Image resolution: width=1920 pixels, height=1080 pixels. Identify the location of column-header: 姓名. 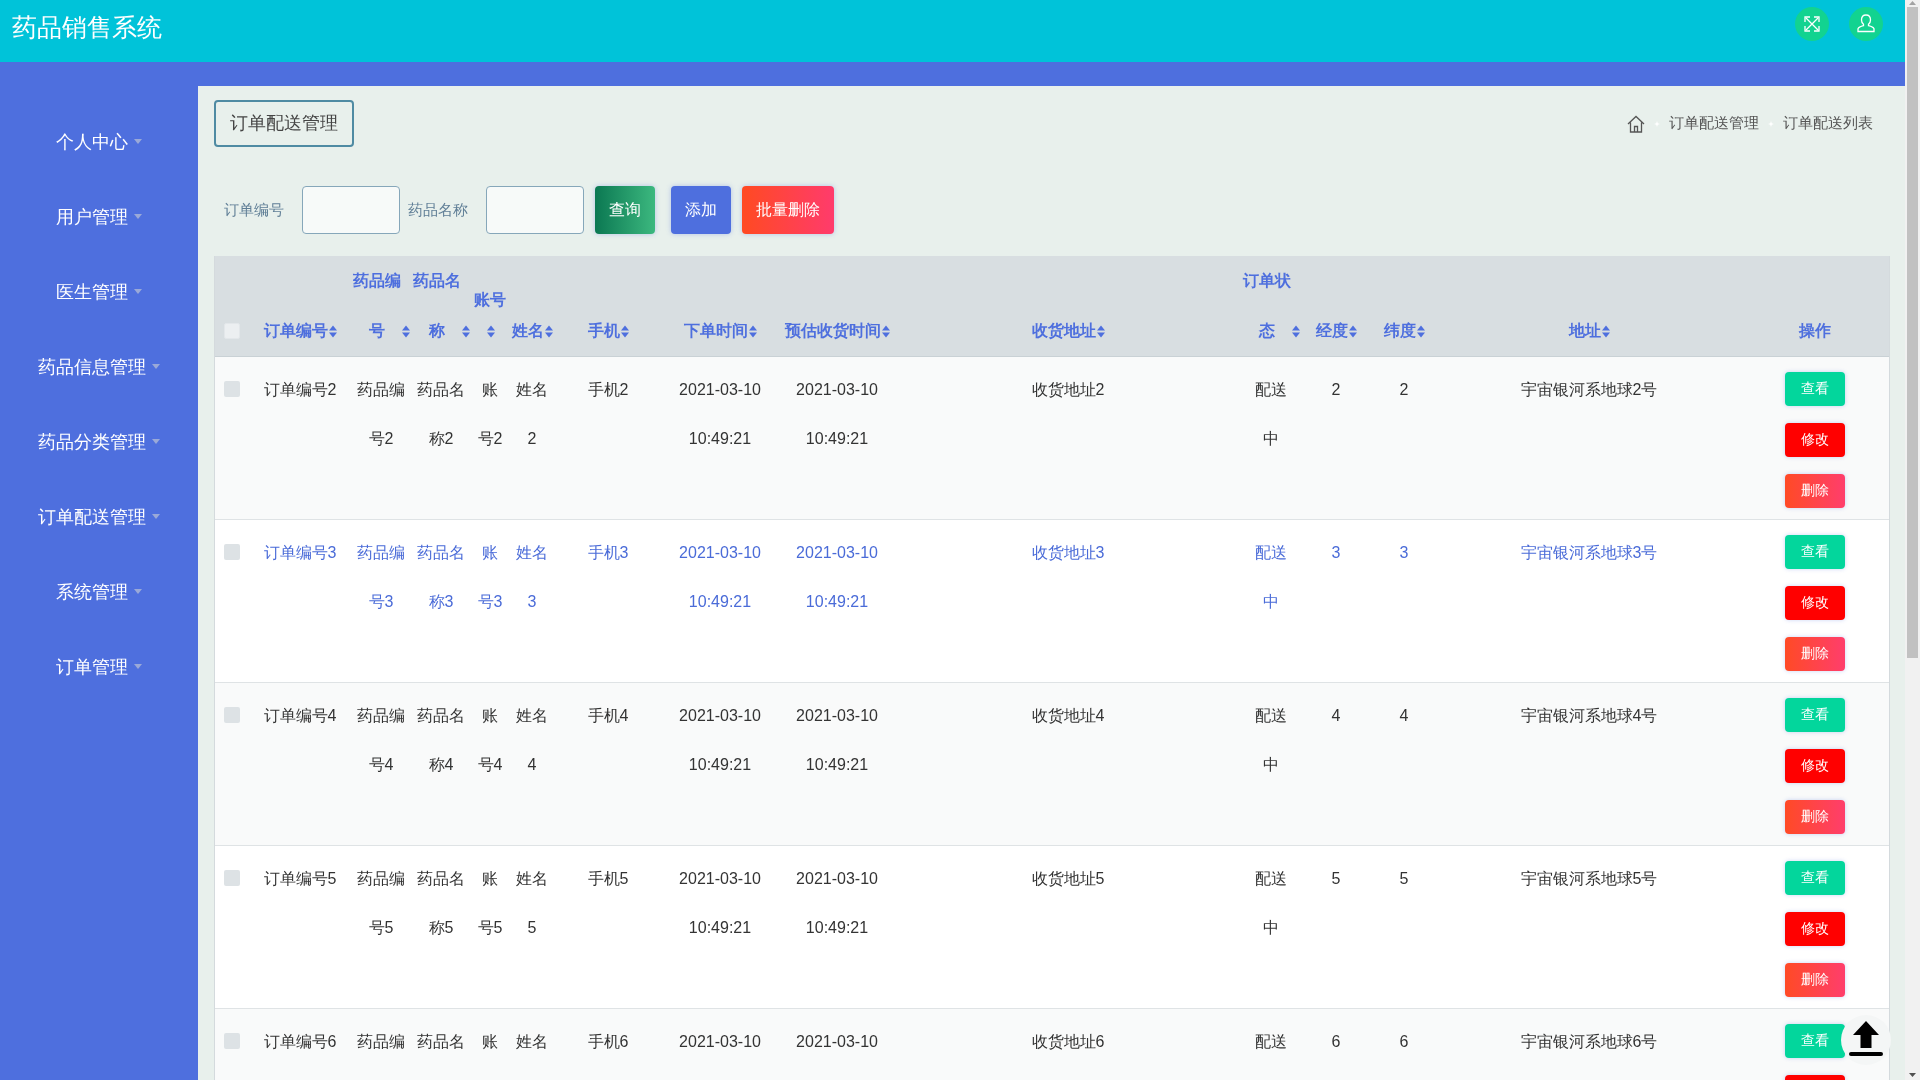
(527, 331).